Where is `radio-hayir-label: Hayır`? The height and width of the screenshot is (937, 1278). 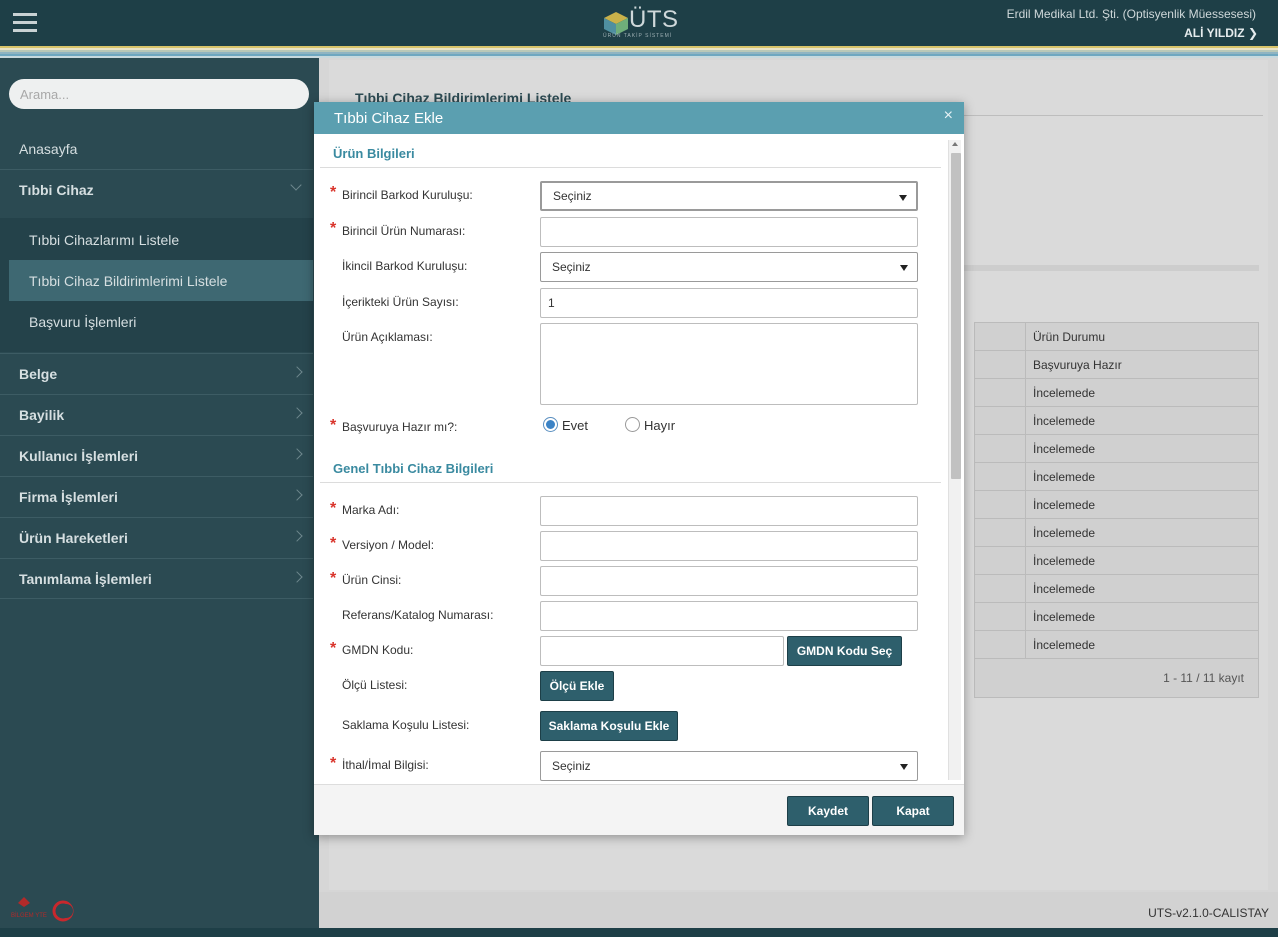 radio-hayir-label: Hayır is located at coordinates (659, 425).